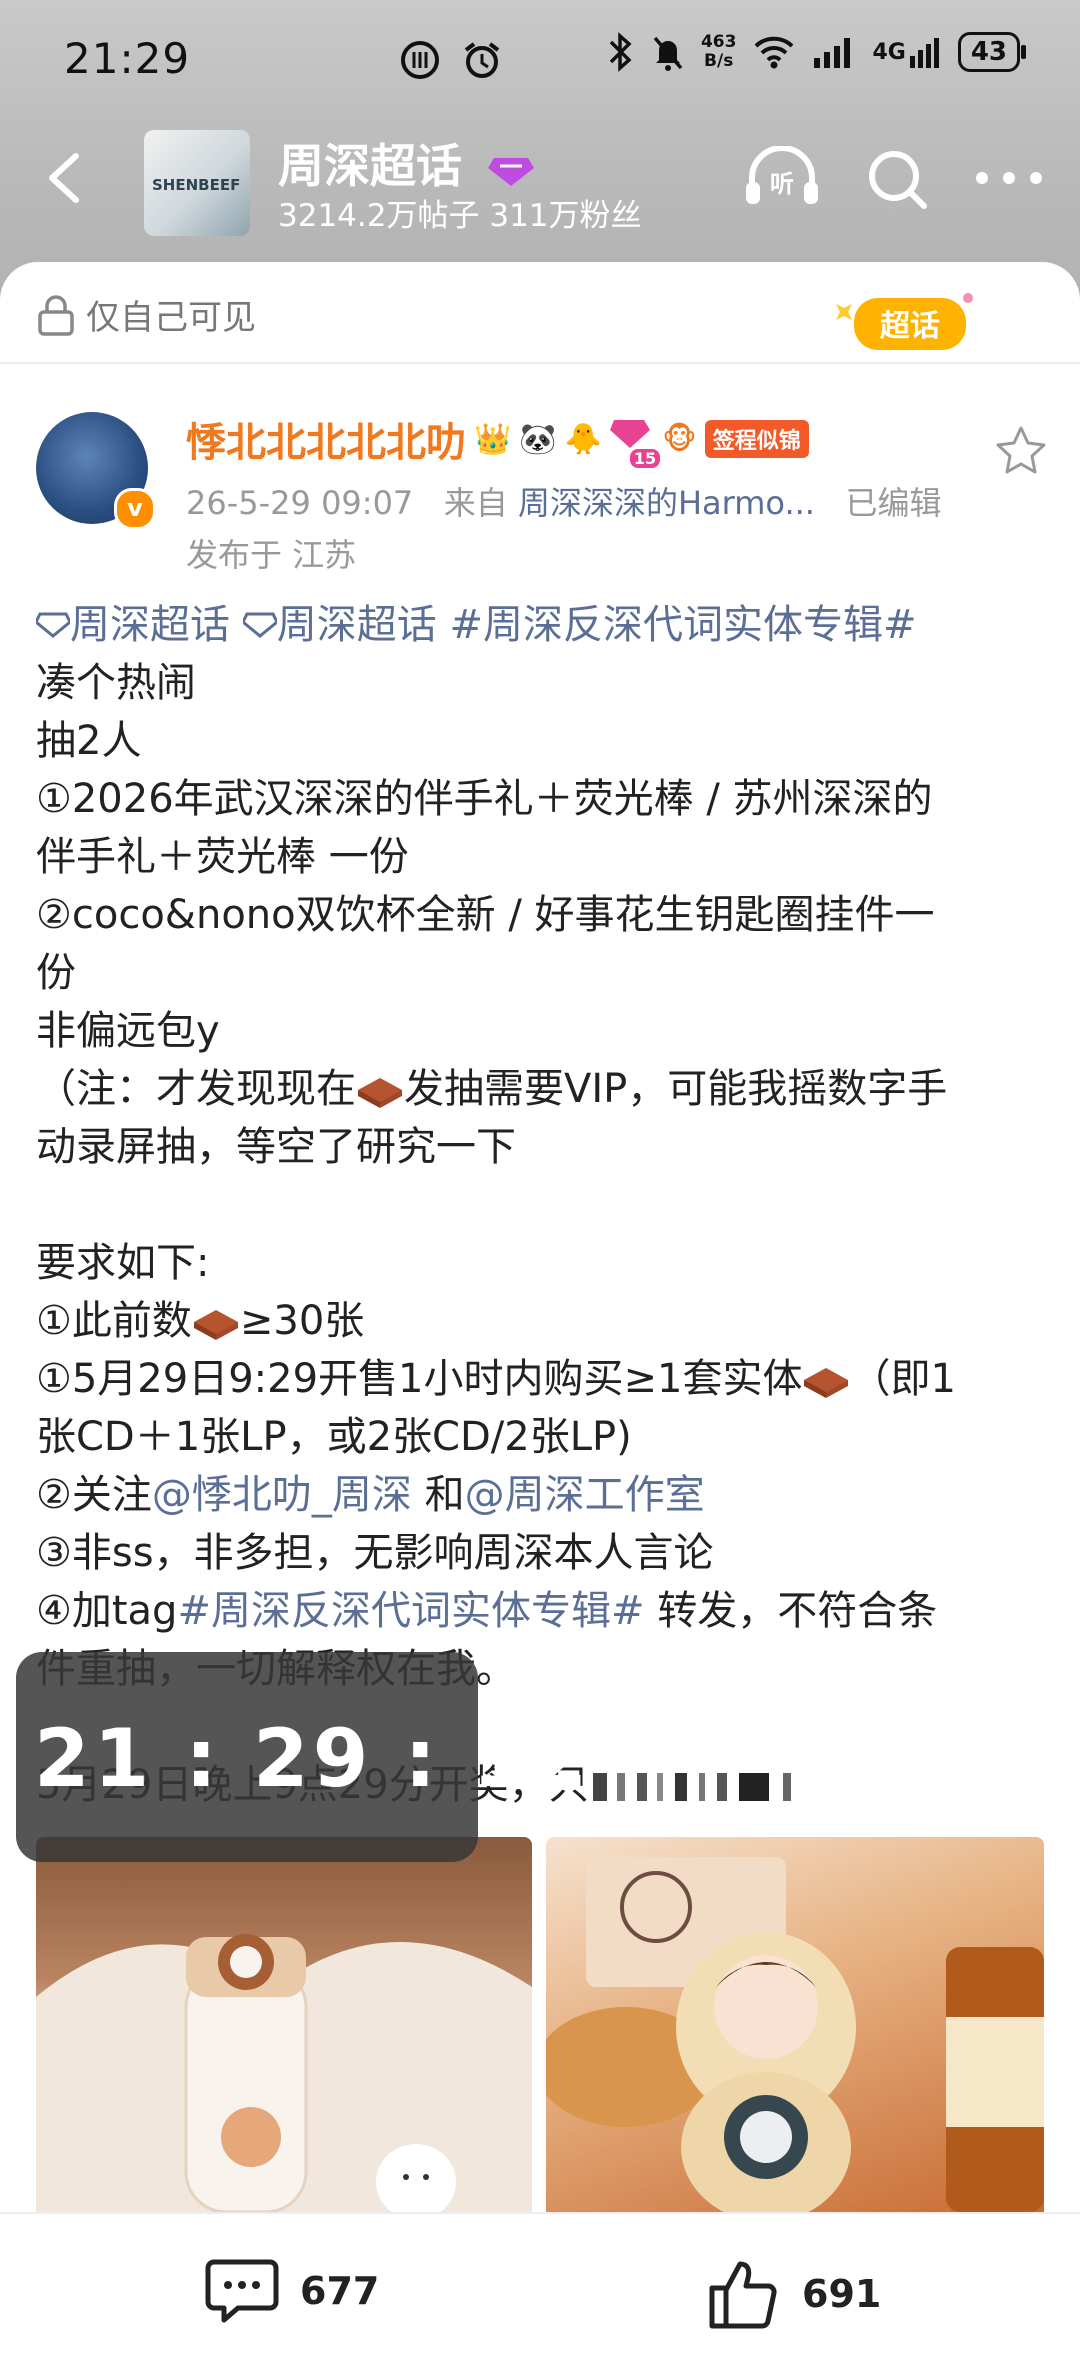  I want to click on fans-count: 311万粉丝, so click(565, 216).